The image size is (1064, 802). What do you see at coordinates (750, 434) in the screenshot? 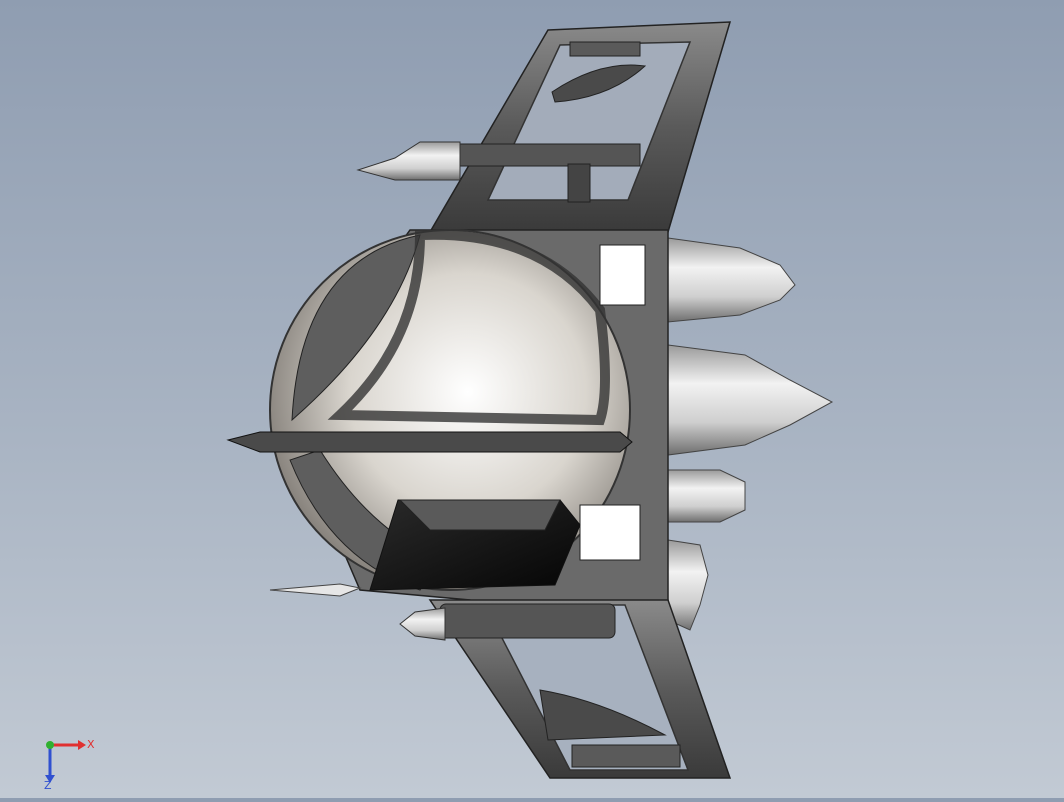
I see `engine-cluster` at bounding box center [750, 434].